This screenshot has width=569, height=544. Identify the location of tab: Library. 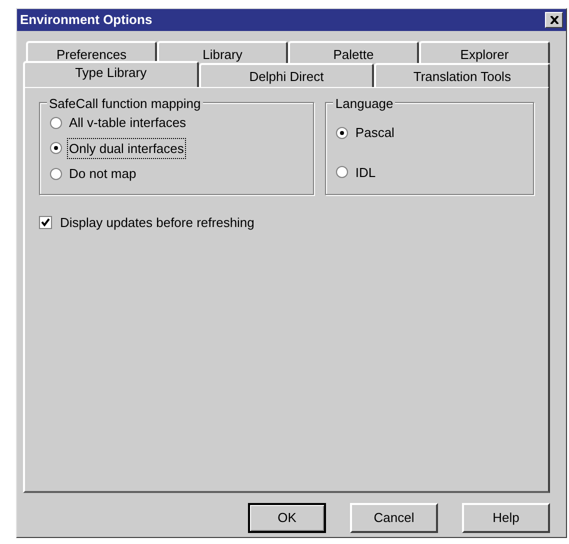
(222, 52).